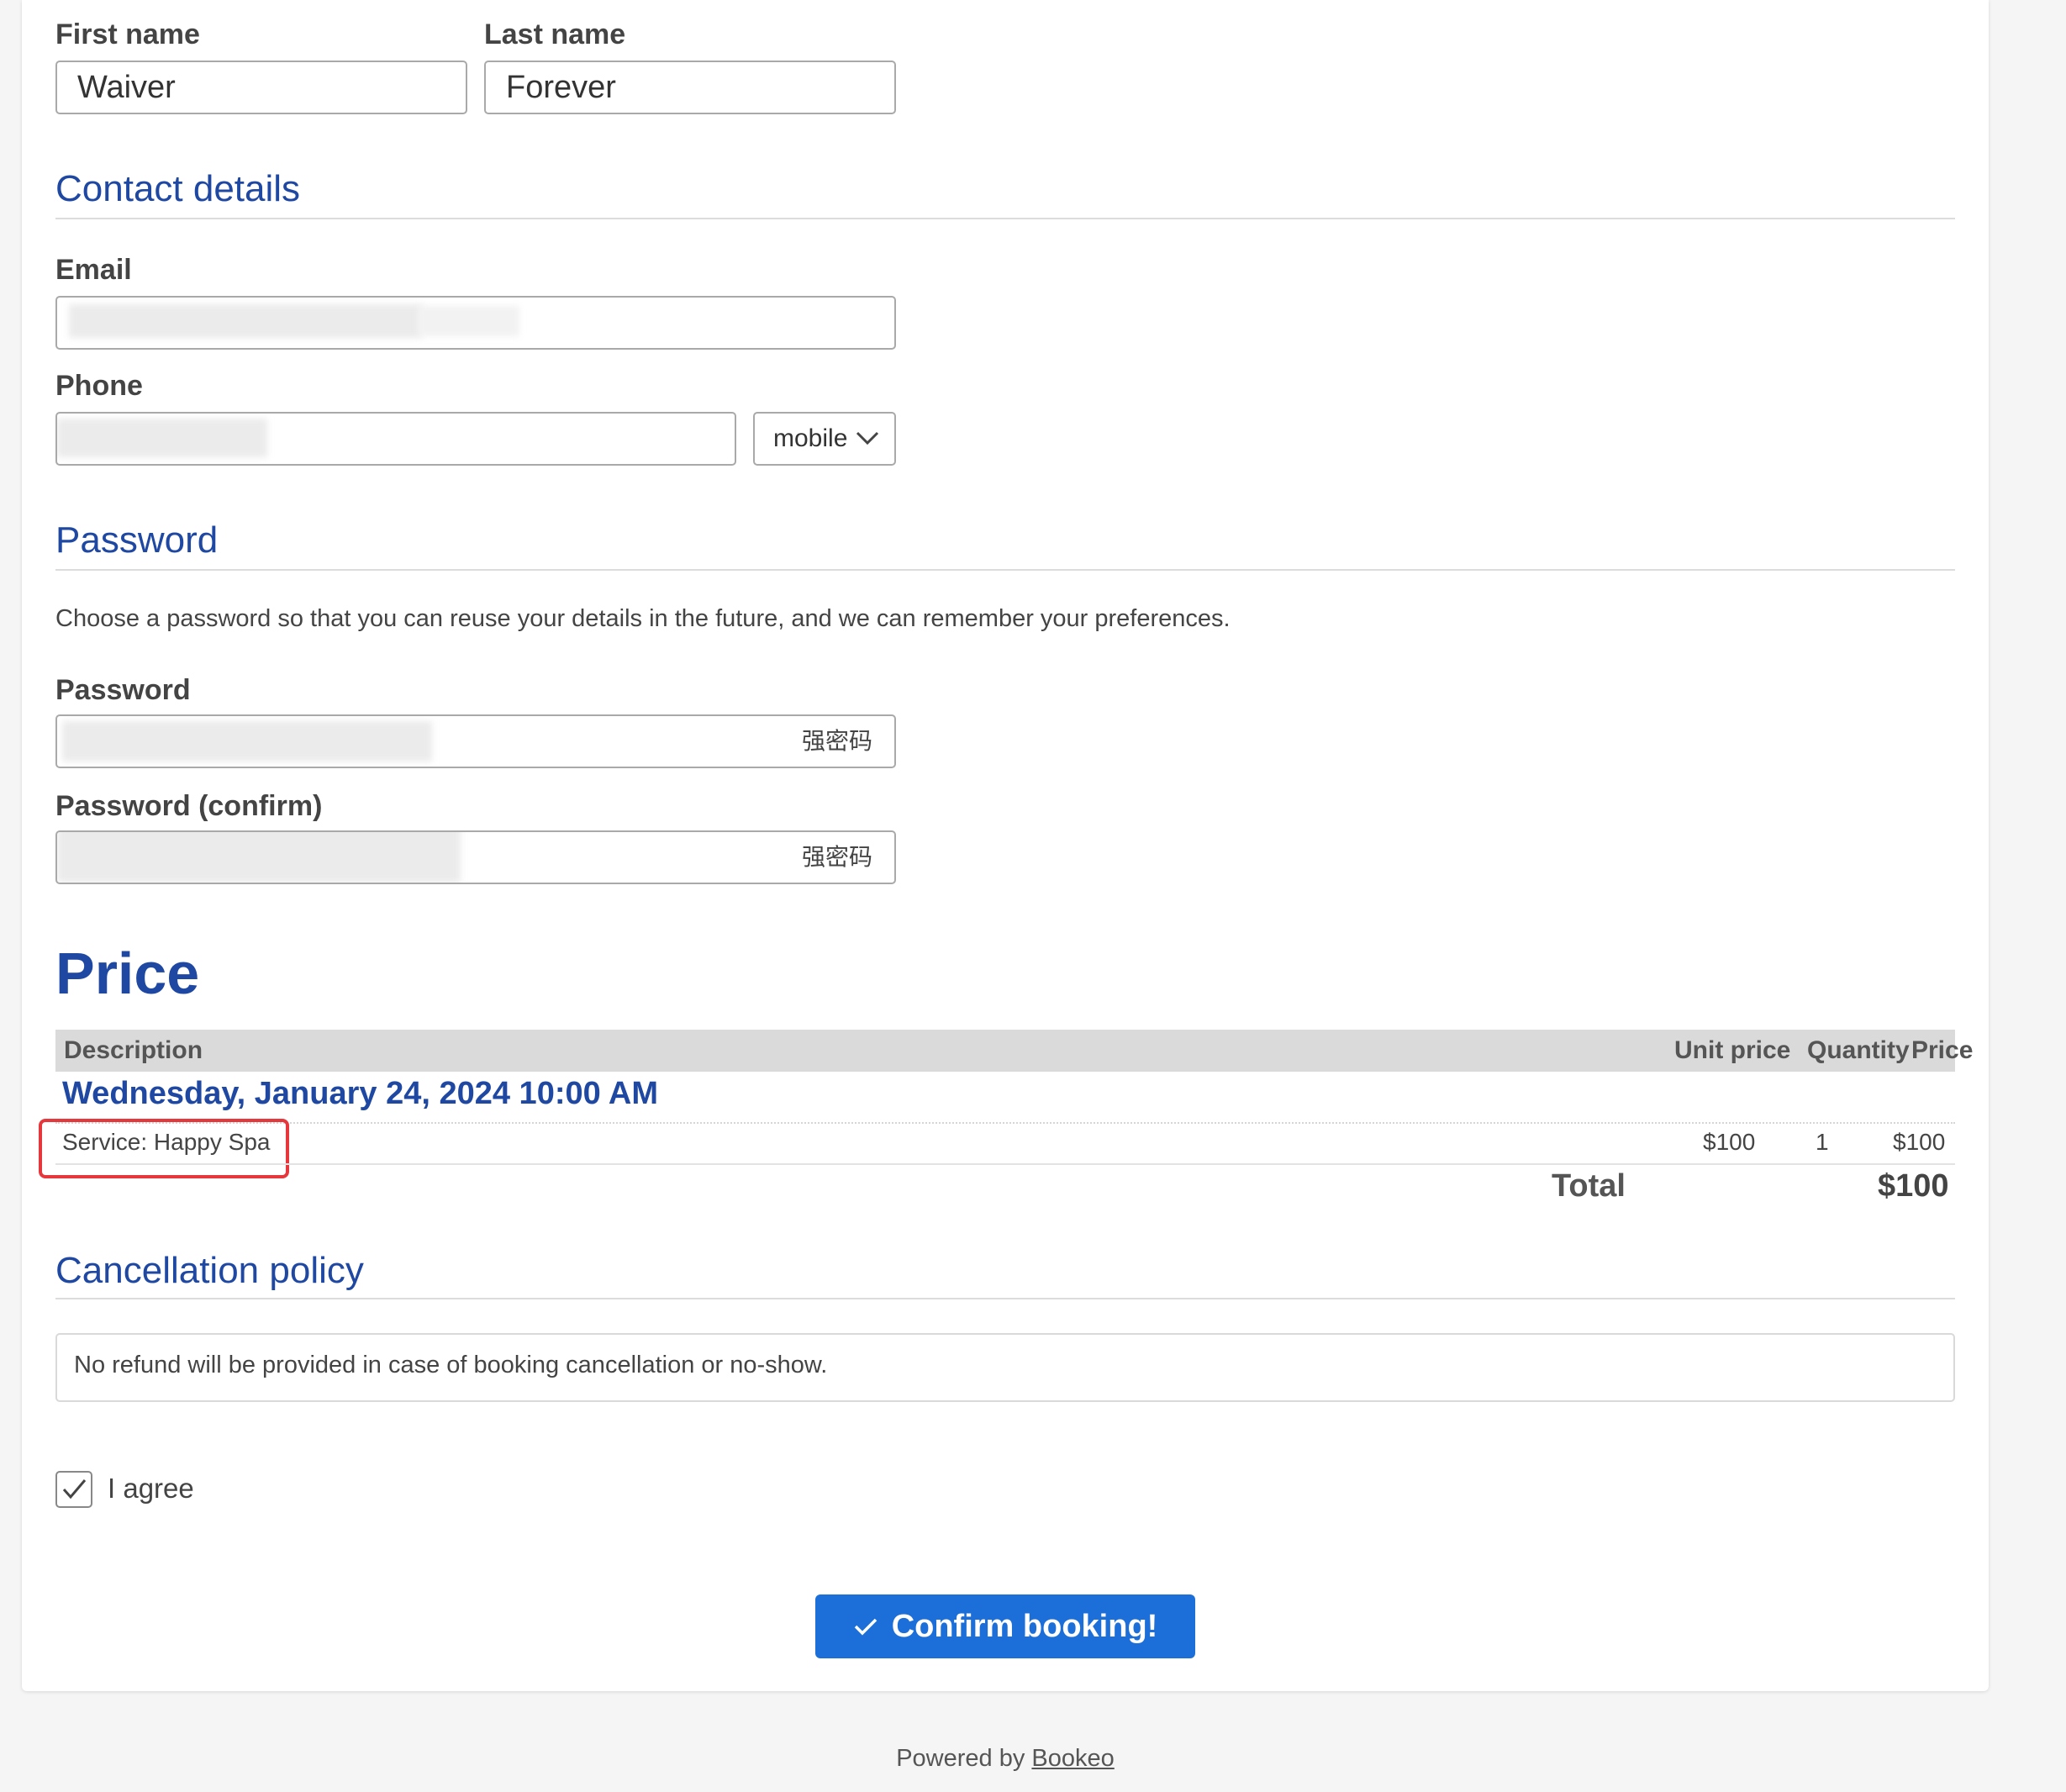 Image resolution: width=2066 pixels, height=1792 pixels. What do you see at coordinates (836, 741) in the screenshot?
I see `password-strength: 强密码` at bounding box center [836, 741].